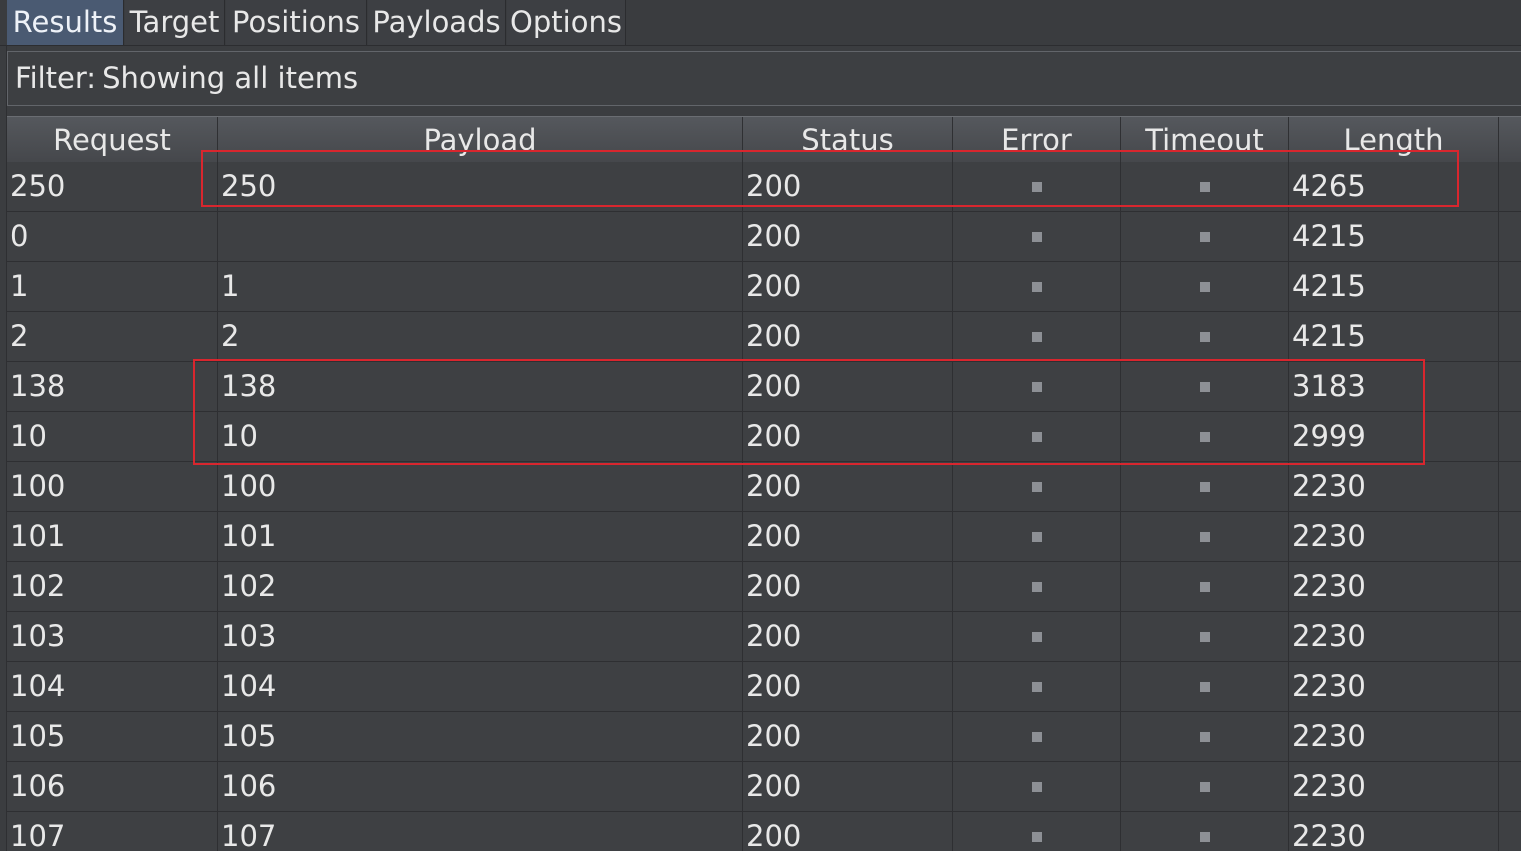  I want to click on table-row: 103 103 200 2230, so click(764, 637).